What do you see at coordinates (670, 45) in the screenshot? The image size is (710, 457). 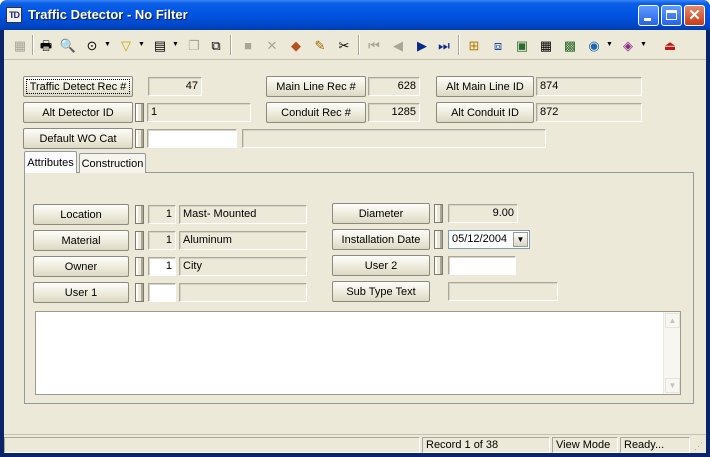 I see `exit-icon: ⏏` at bounding box center [670, 45].